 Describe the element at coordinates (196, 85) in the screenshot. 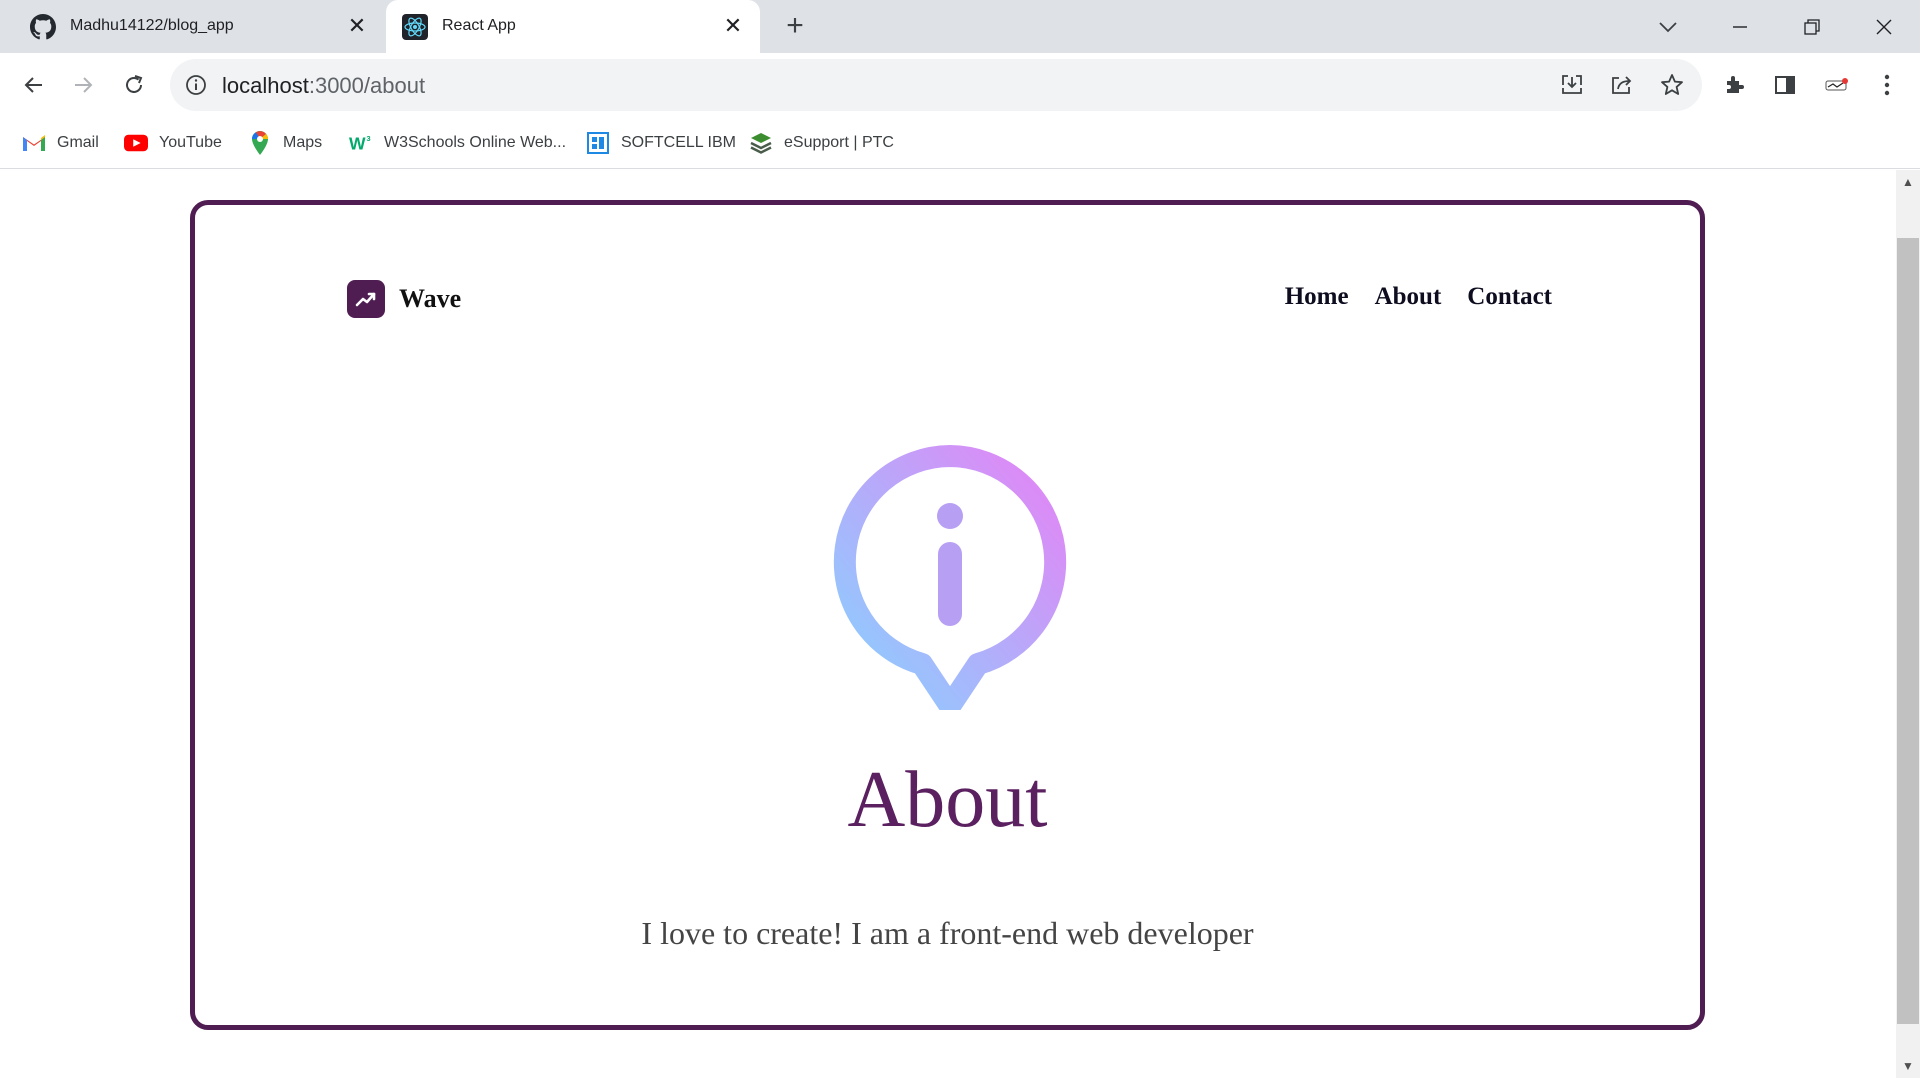

I see `site-info-icon` at that location.